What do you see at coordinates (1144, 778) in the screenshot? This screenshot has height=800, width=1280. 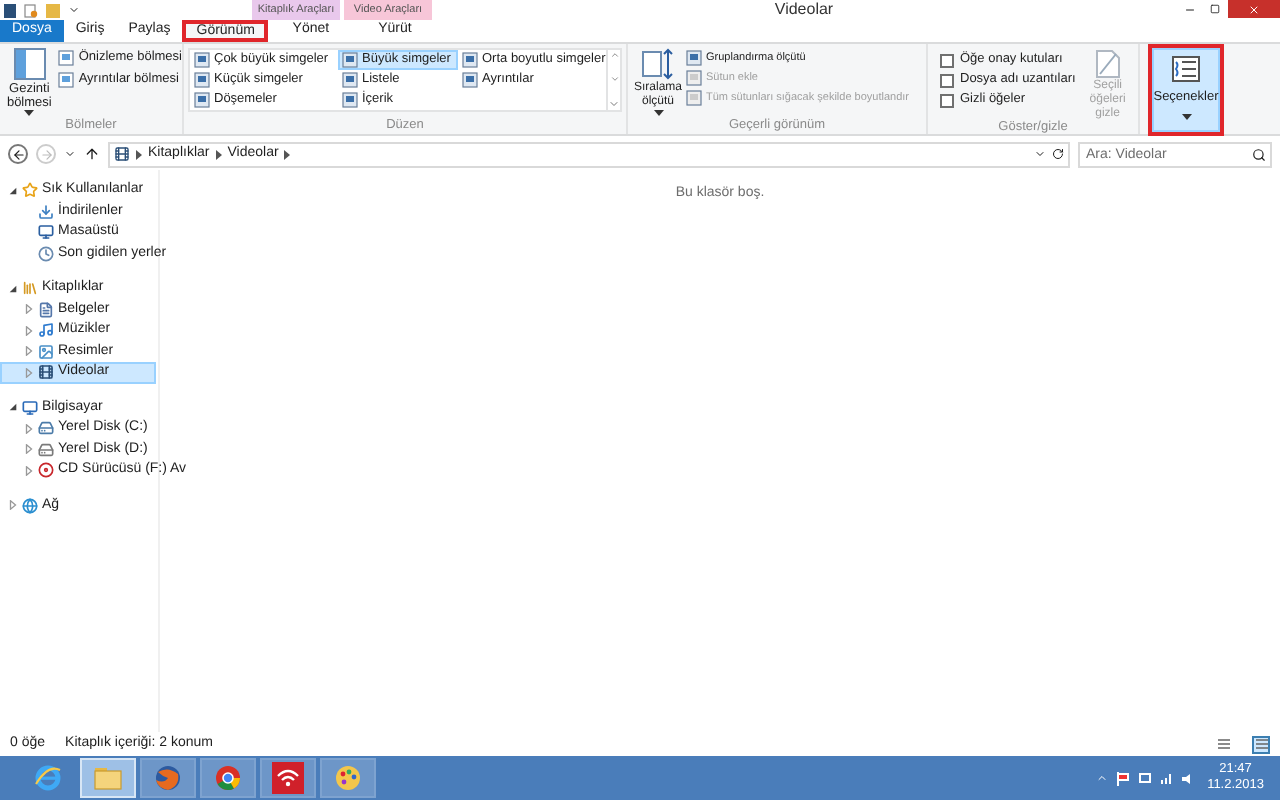 I see `network-icon` at bounding box center [1144, 778].